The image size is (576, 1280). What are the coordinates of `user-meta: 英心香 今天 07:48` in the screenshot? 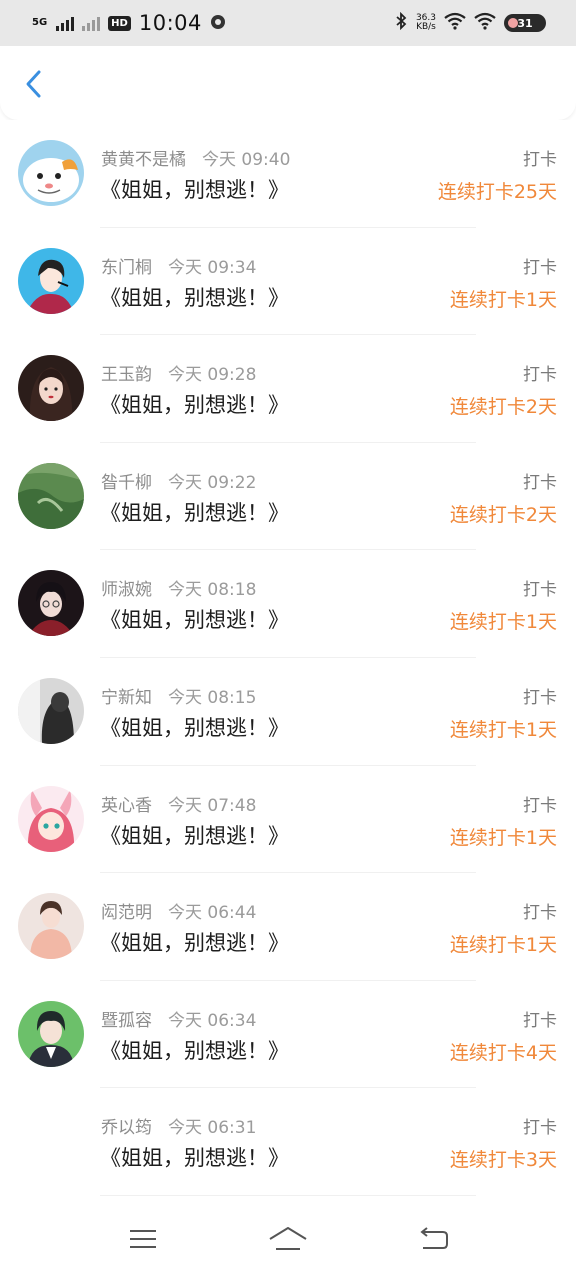 It's located at (178, 803).